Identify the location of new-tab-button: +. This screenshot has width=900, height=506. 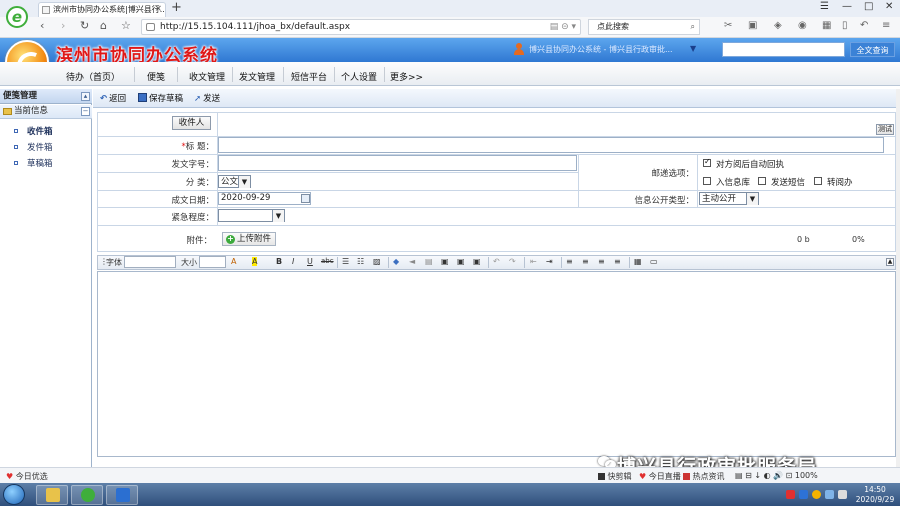
(176, 7).